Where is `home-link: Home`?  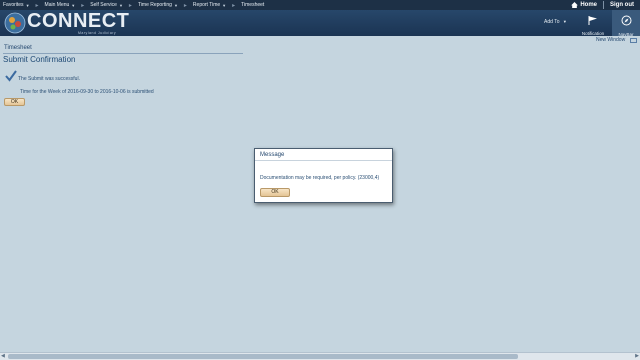 home-link: Home is located at coordinates (584, 5).